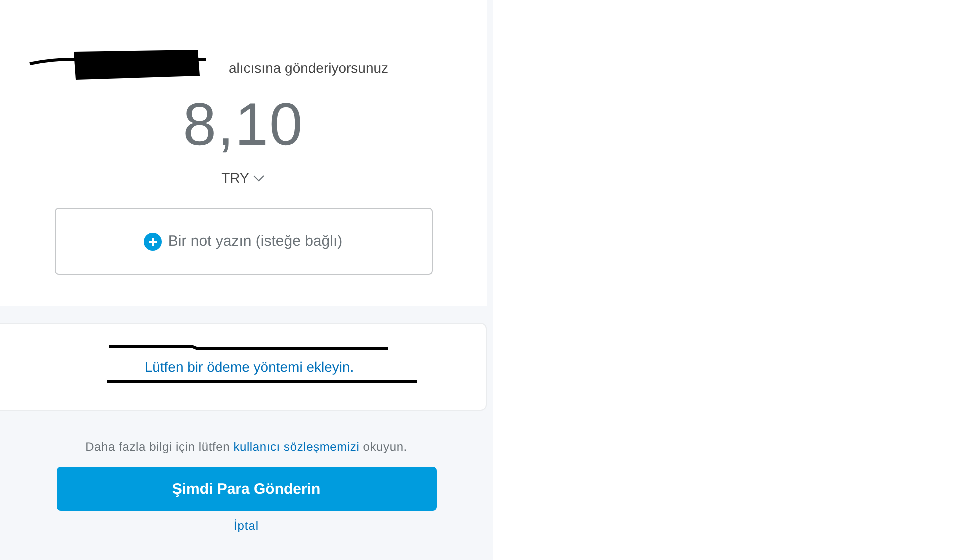  I want to click on amount-value: 8,10, so click(243, 125).